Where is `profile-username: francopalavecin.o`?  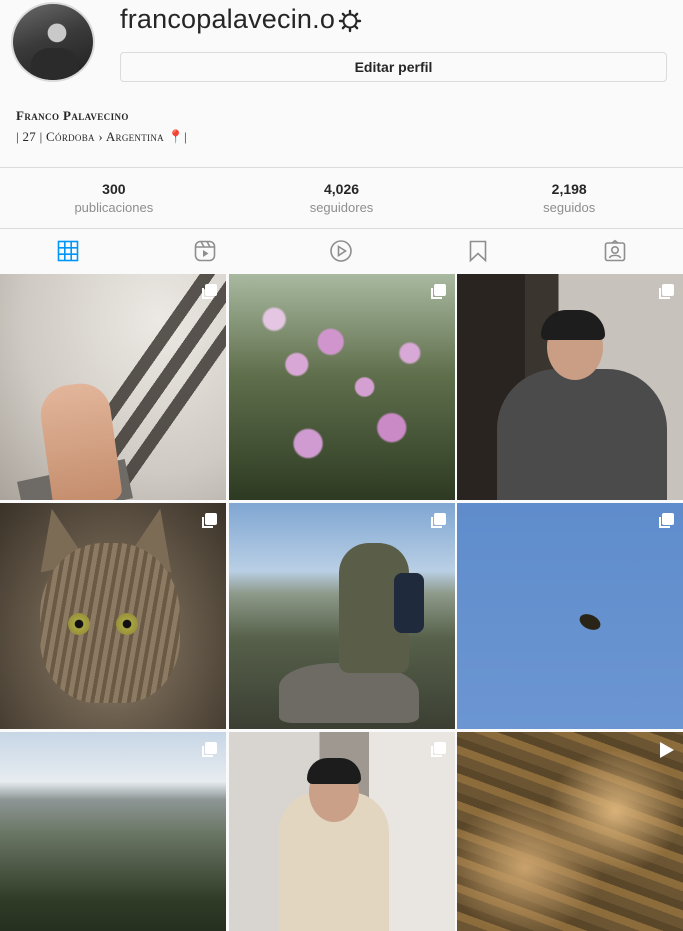
profile-username: francopalavecin.o is located at coordinates (228, 19).